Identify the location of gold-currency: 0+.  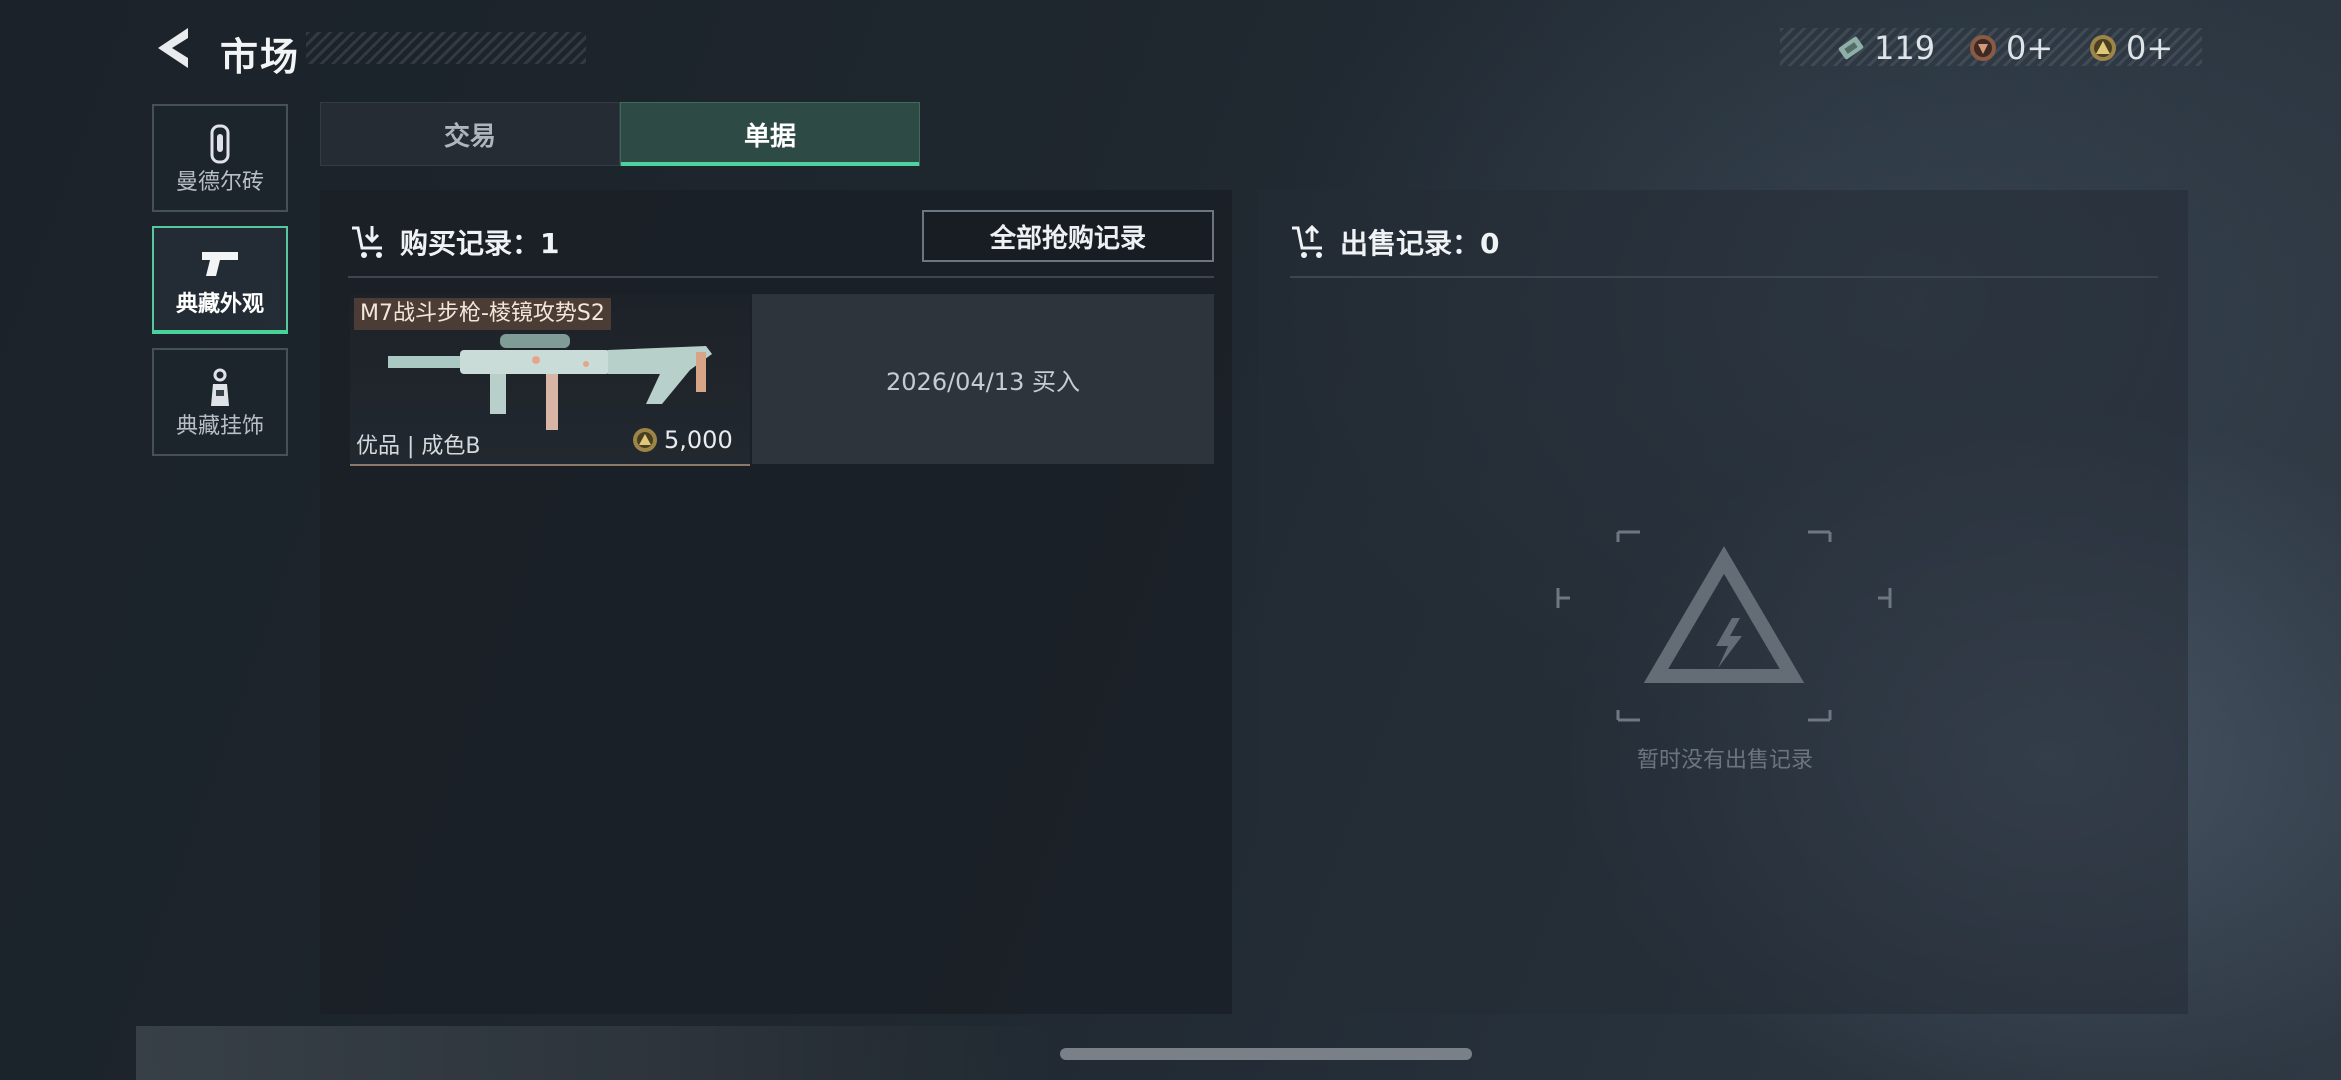
(2131, 48).